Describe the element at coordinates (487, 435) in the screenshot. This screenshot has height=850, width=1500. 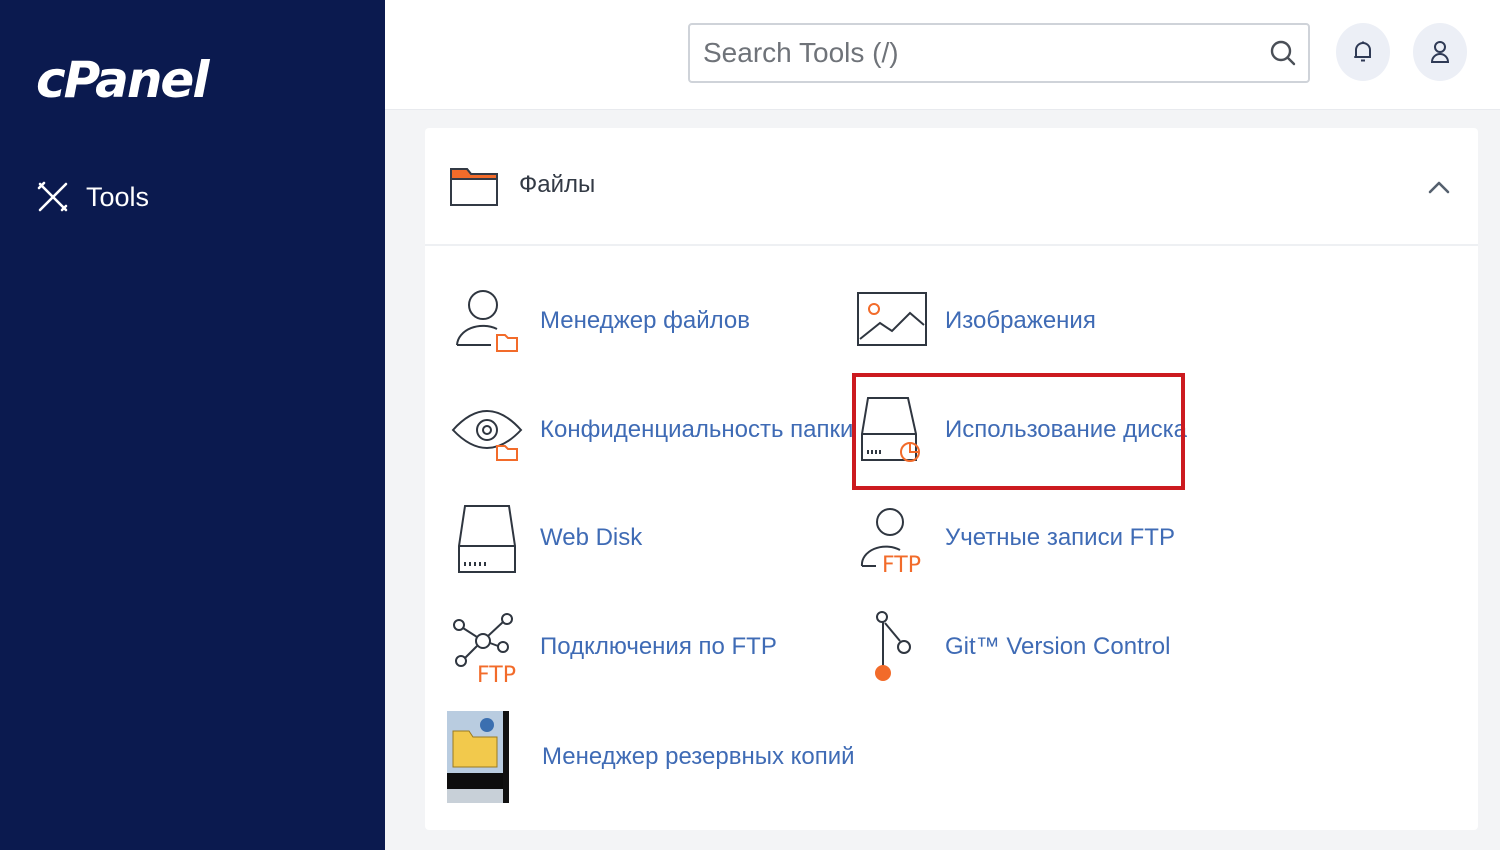
I see `directory-privacy-icon` at that location.